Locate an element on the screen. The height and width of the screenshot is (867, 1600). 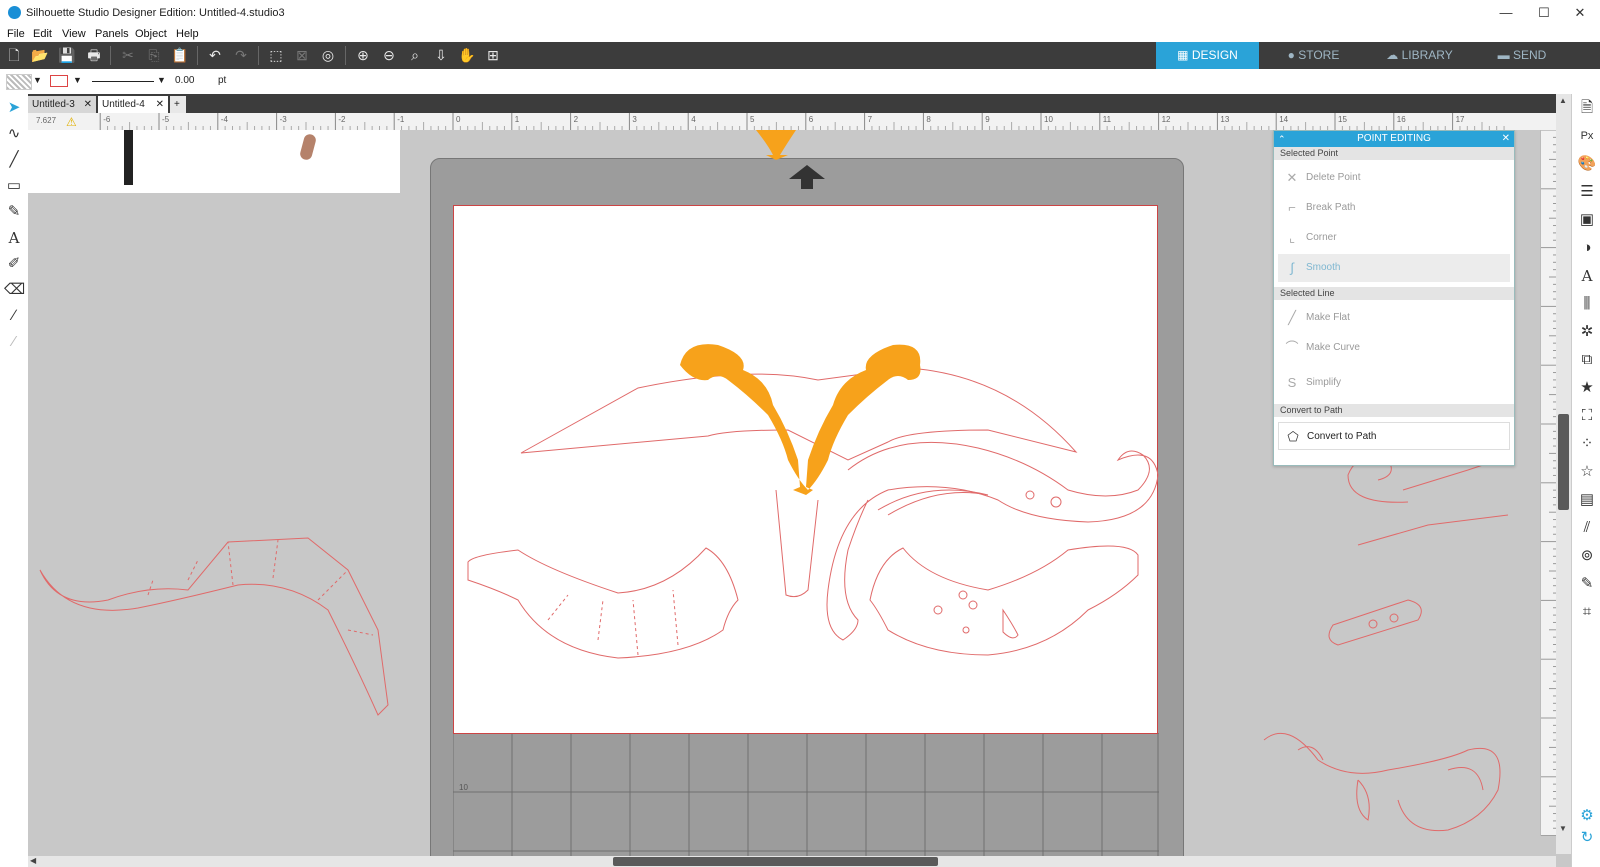
select-by-color-icon: ◎ is located at coordinates (328, 55).